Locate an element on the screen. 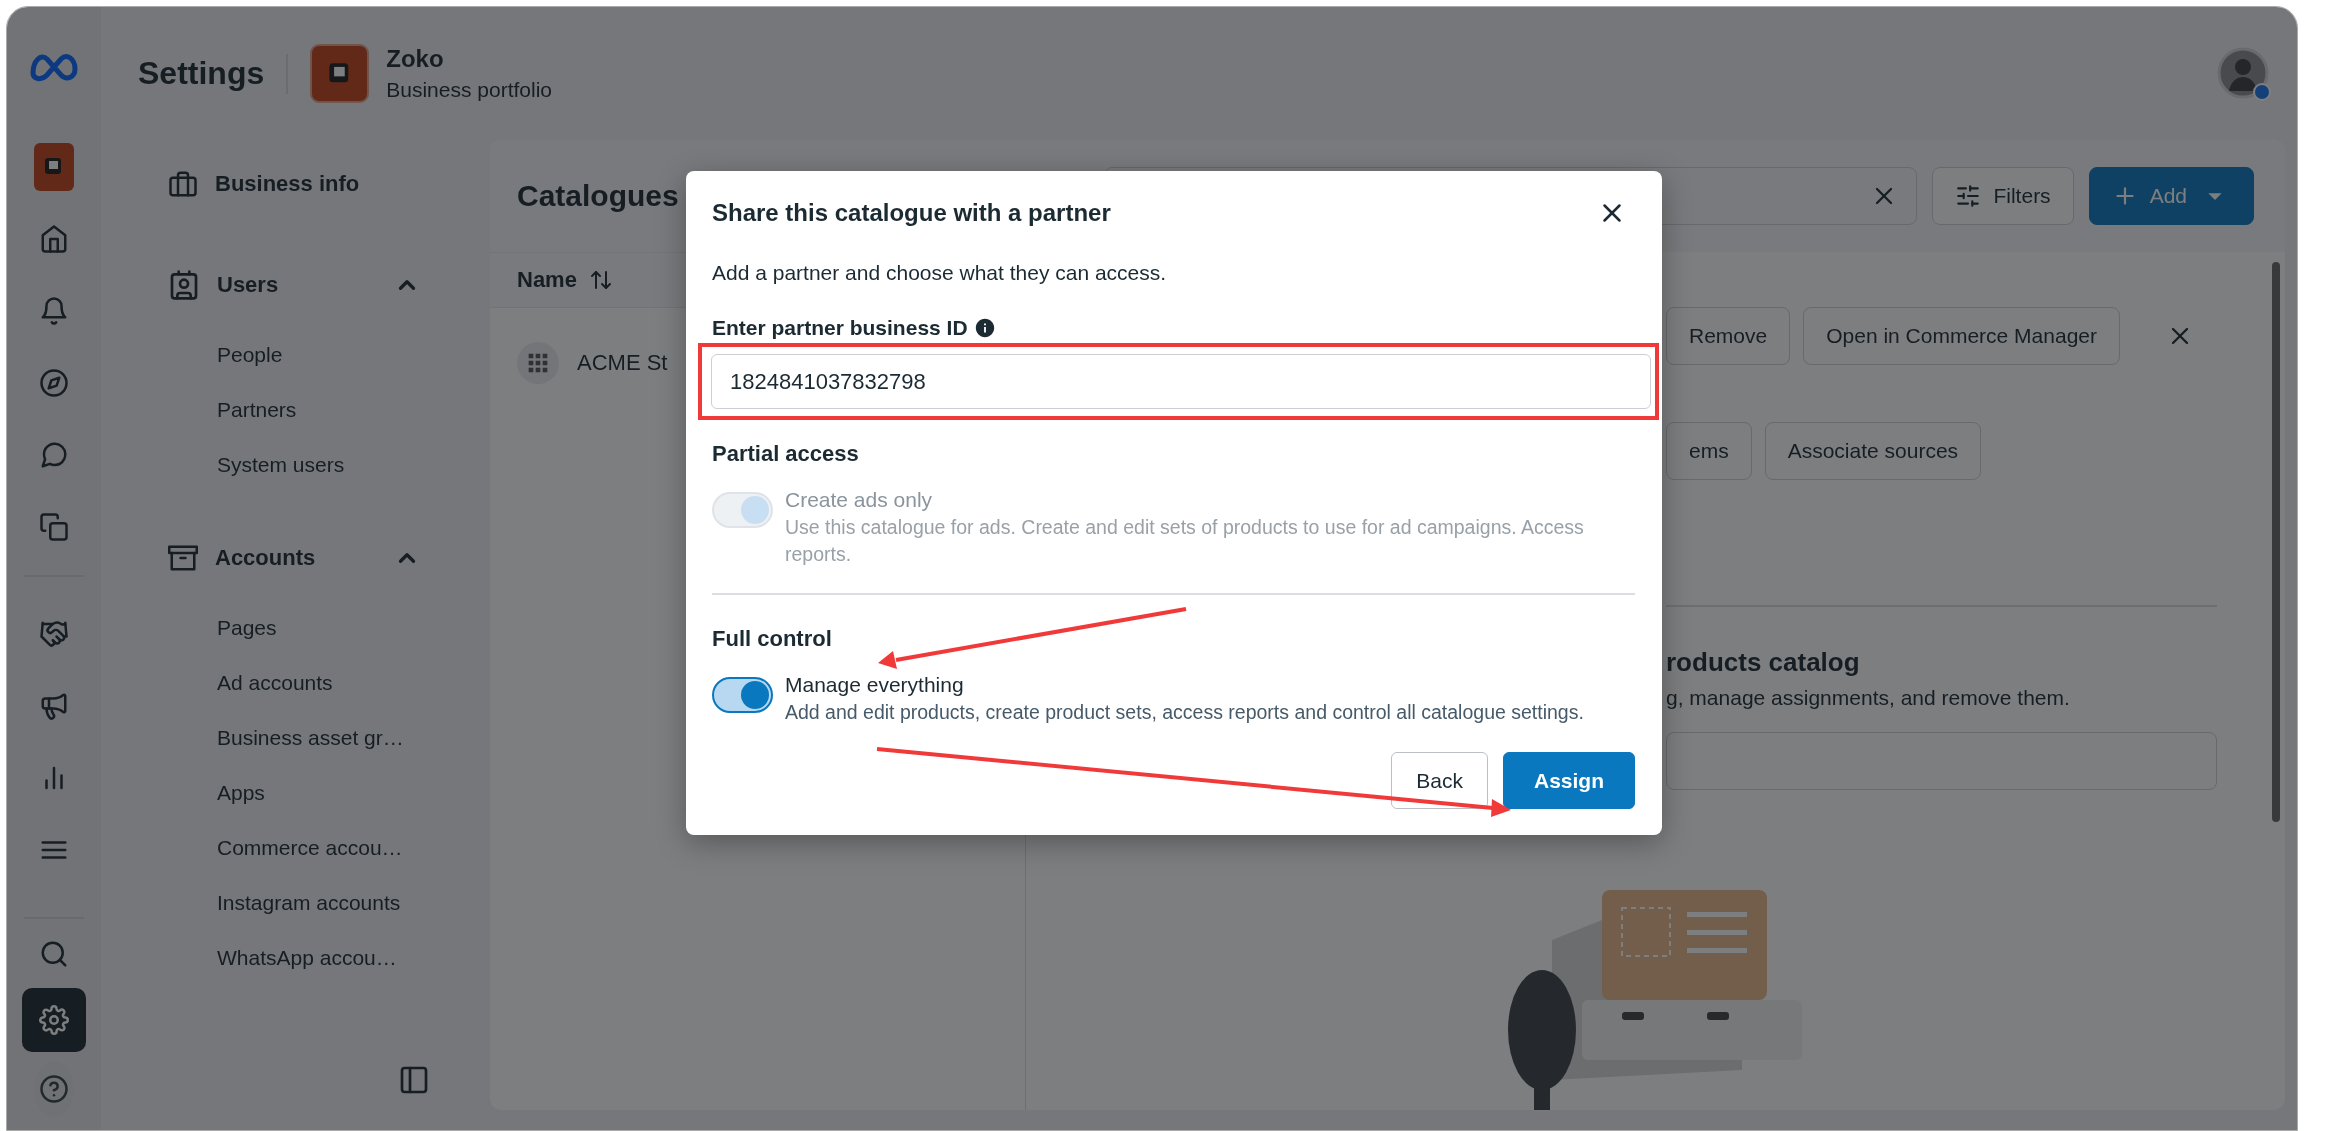  option-description: Use this catalogue for ads. Create and edit sets of products to use for ad campaigns. Access reports. is located at coordinates (1185, 541).